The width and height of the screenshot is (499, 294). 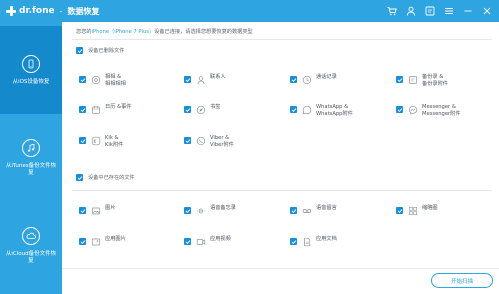 I want to click on item-voicemail: 语音留言, so click(x=313, y=210).